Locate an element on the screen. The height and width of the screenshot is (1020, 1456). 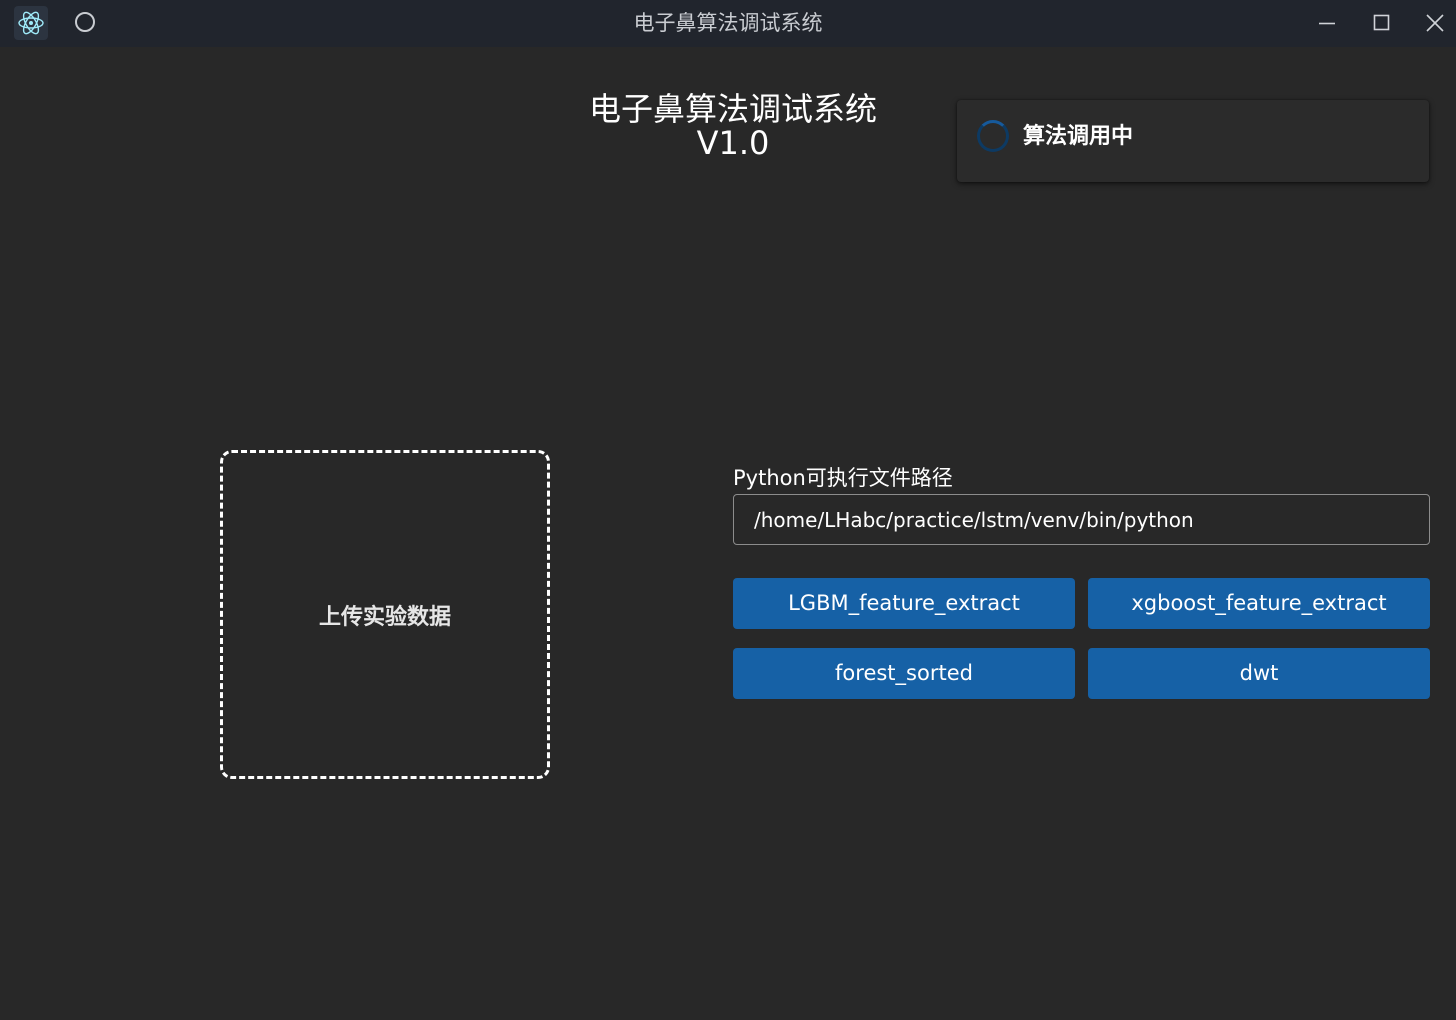
python-path-label: Python可执行文件路径 is located at coordinates (843, 478).